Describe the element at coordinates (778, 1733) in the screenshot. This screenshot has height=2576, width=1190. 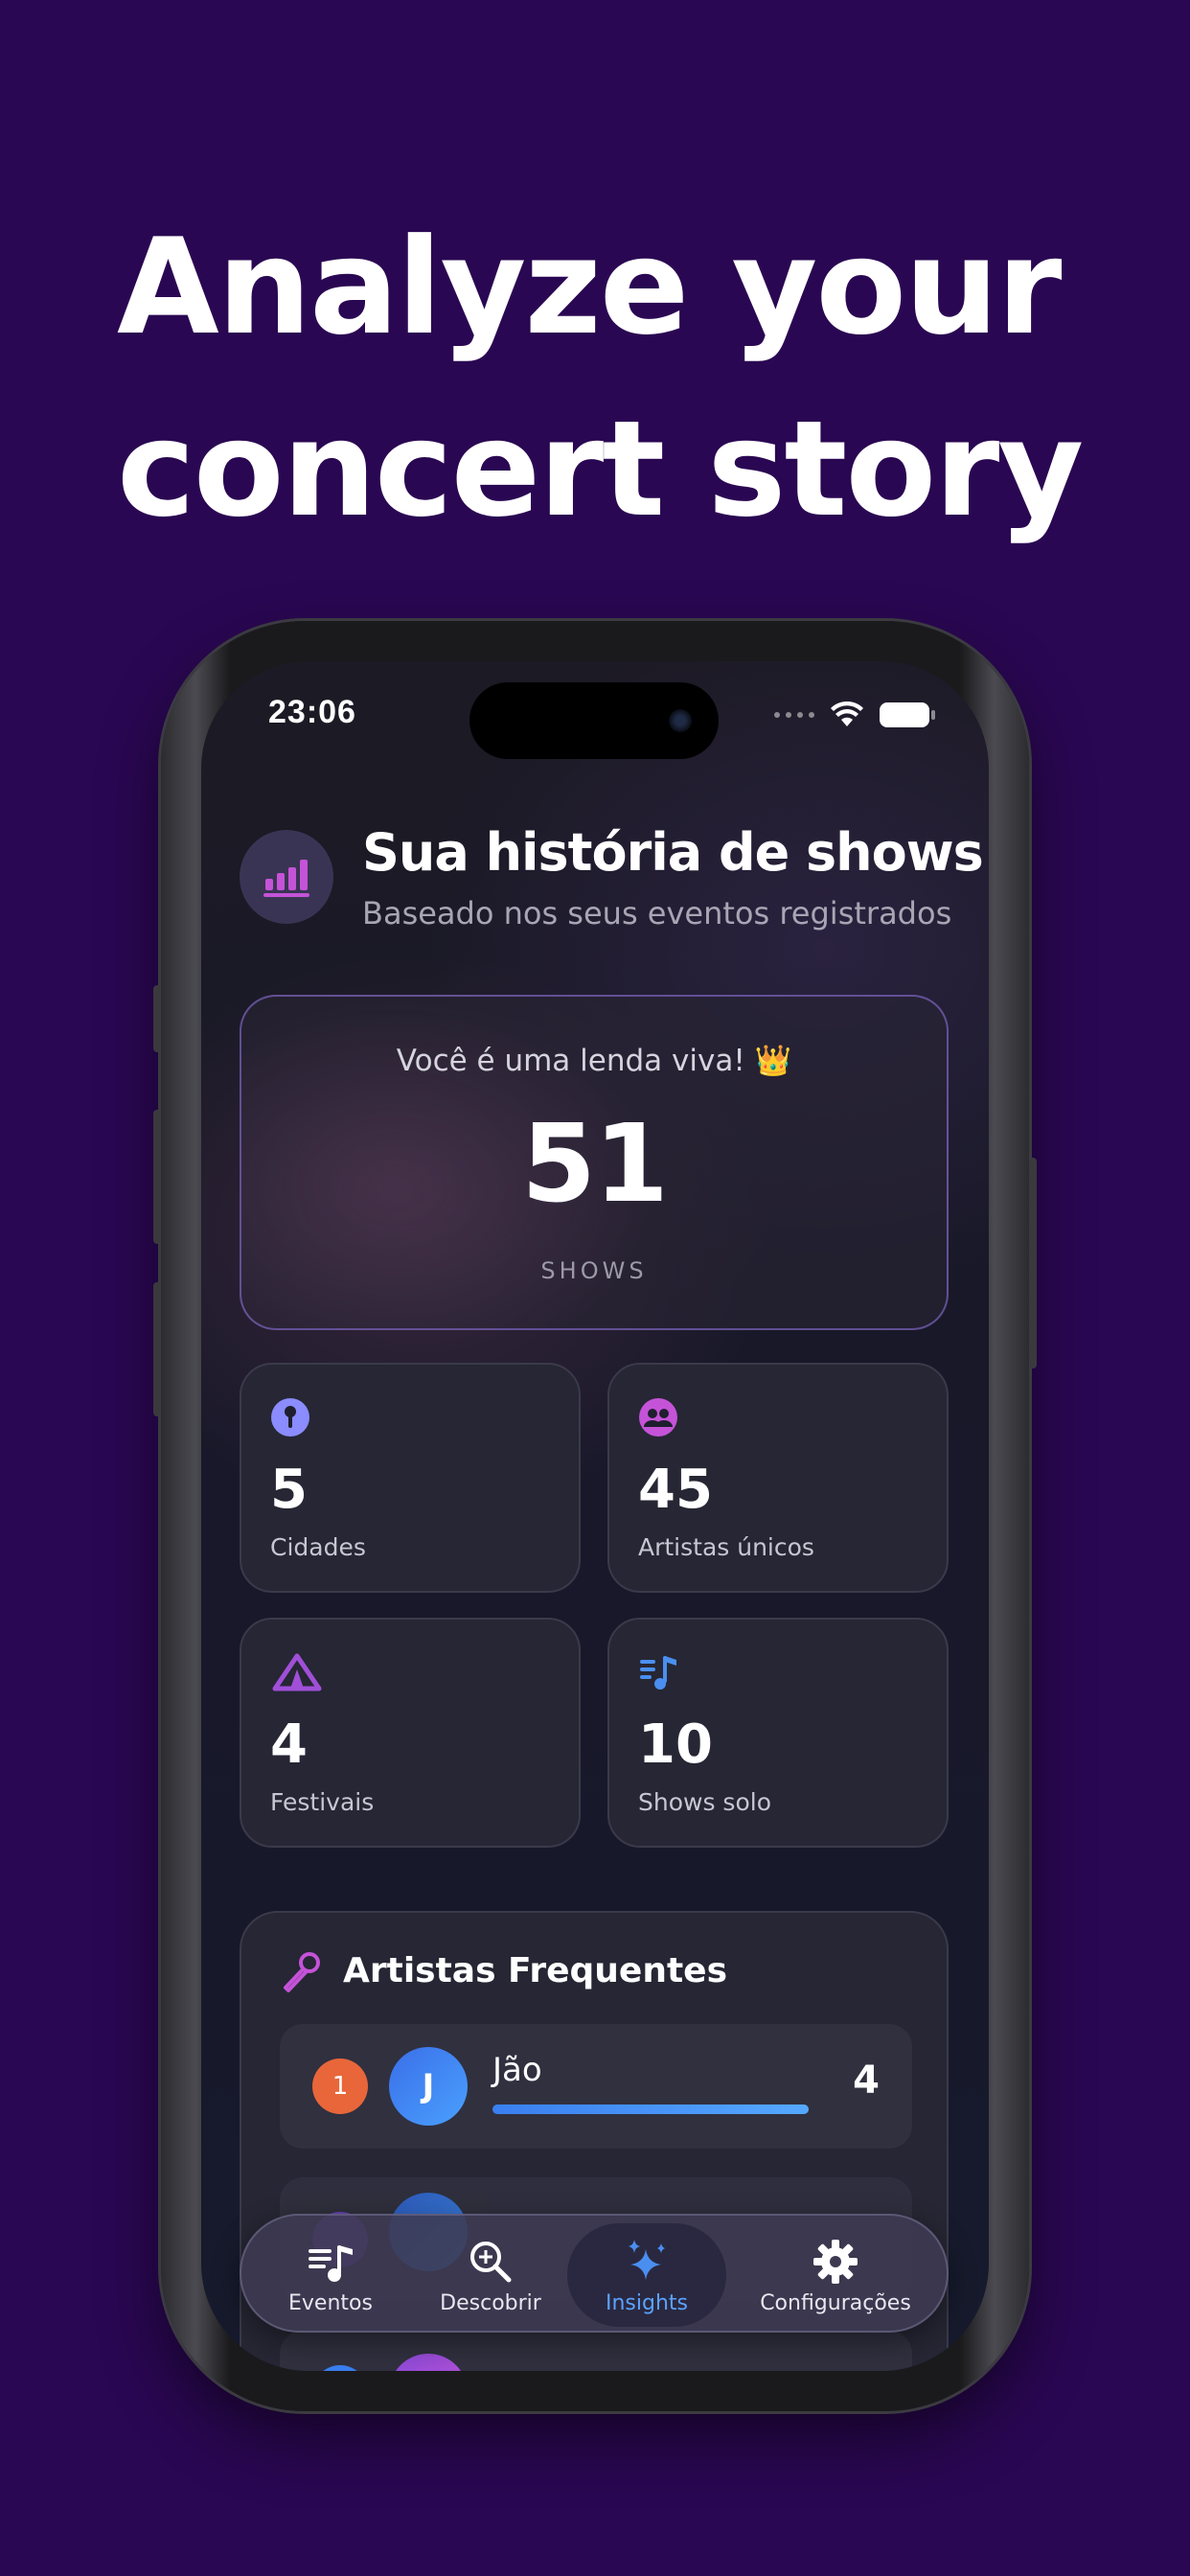
I see `stat-card-solo-shows: 10 Shows solo` at that location.